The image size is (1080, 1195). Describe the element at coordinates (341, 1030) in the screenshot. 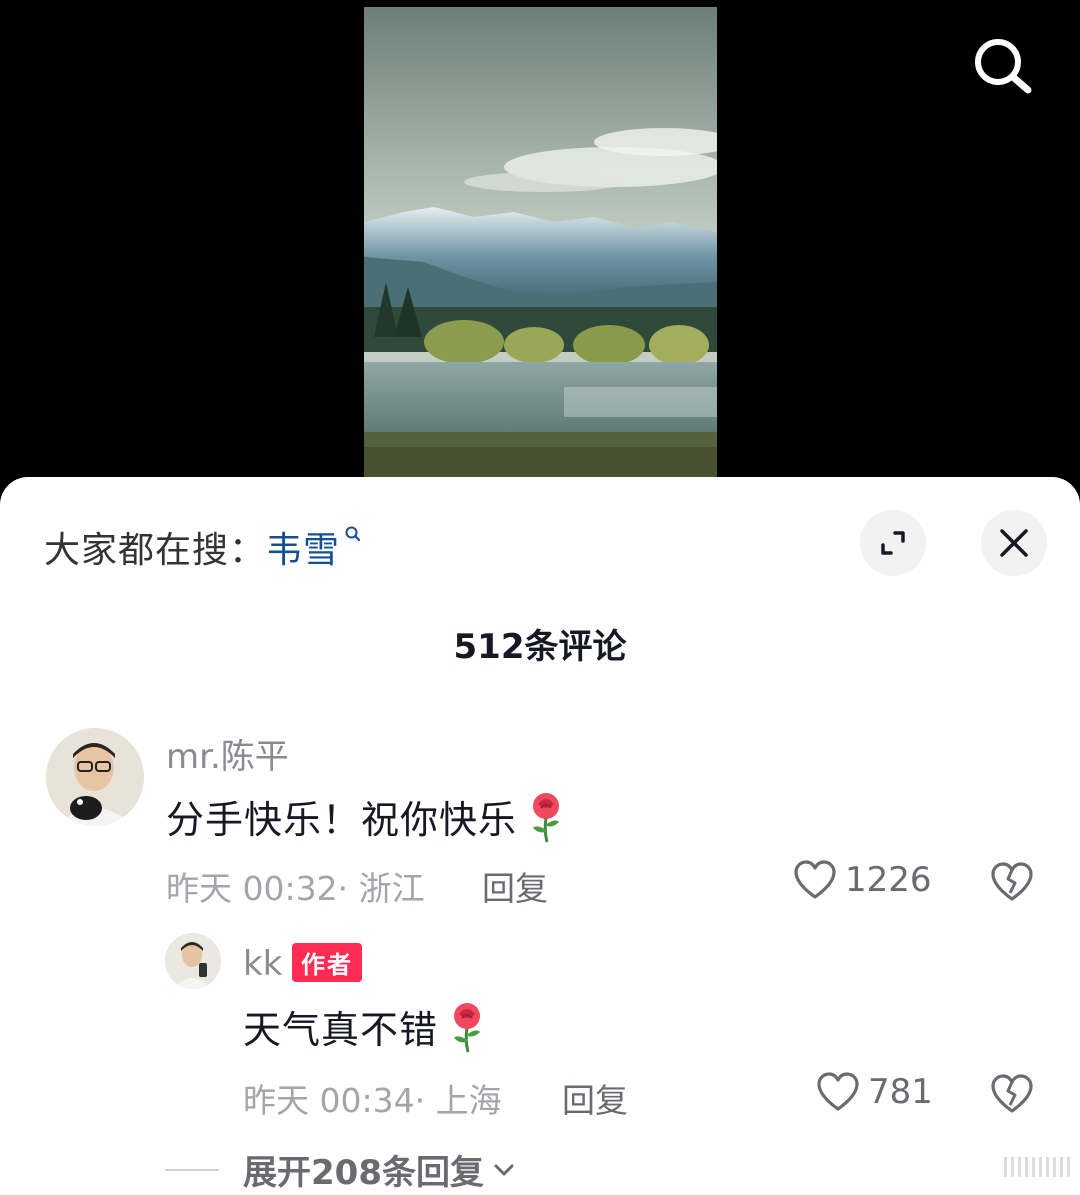

I see `reply-text-body: 天气真不错` at that location.